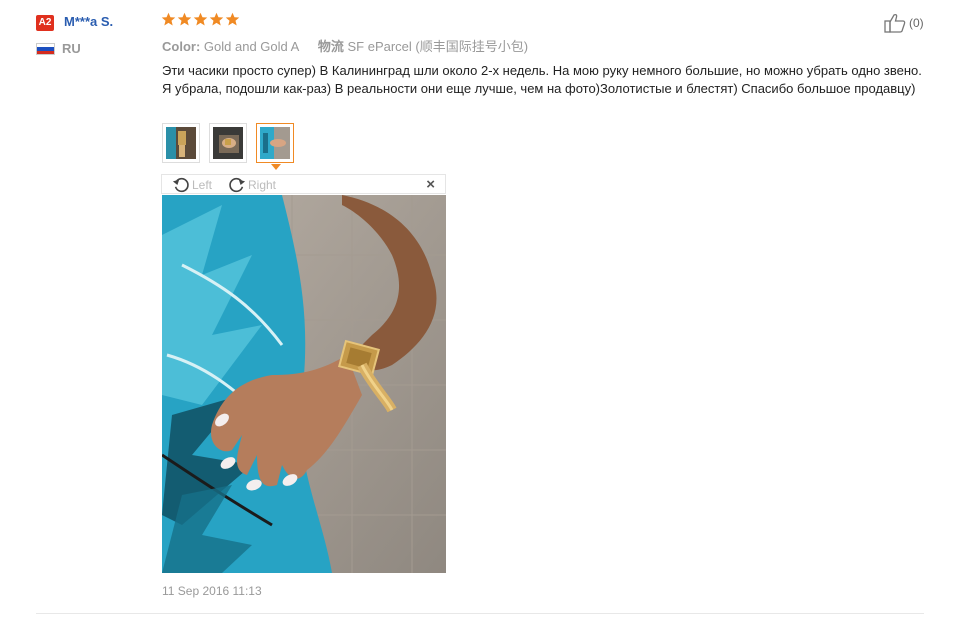  Describe the element at coordinates (480, 613) in the screenshot. I see `review-divider` at that location.